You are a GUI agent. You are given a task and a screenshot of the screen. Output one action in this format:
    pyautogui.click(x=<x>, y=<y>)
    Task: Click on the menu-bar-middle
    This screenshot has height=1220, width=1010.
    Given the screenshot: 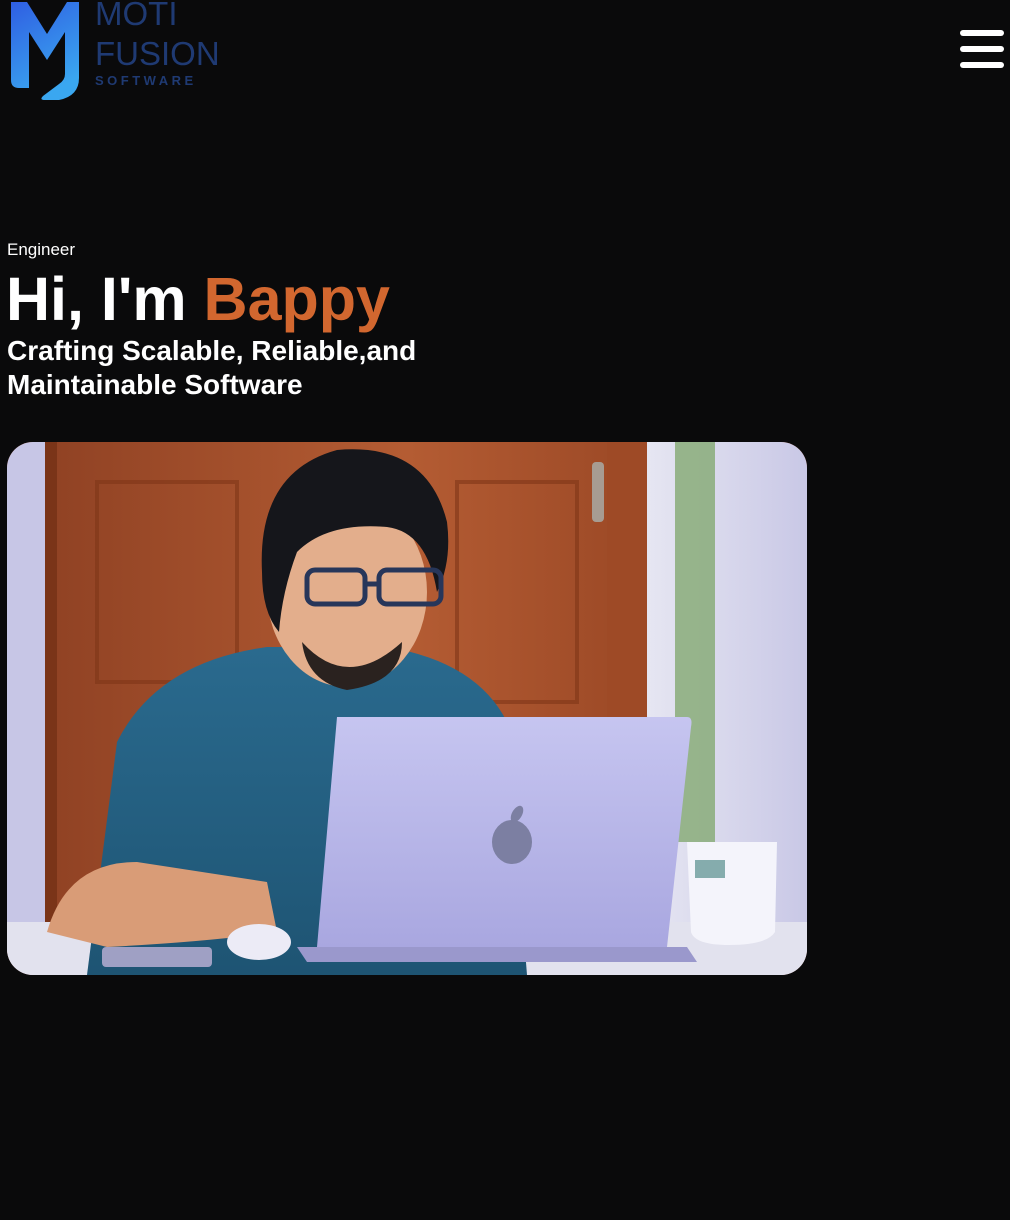 What is the action you would take?
    pyautogui.click(x=982, y=49)
    